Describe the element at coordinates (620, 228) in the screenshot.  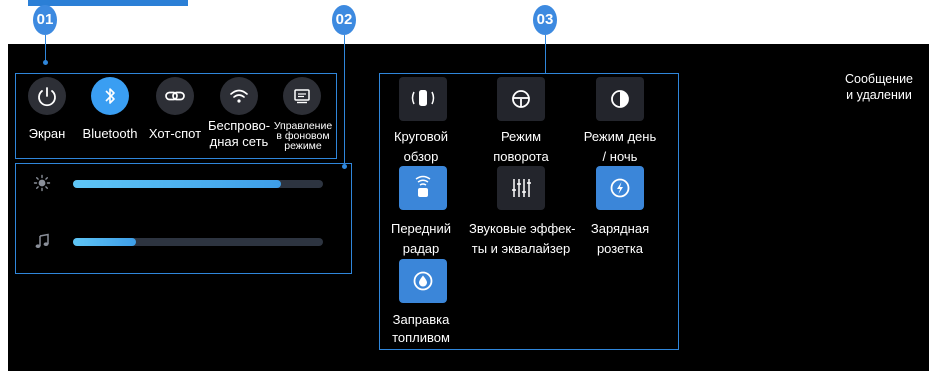
I see `charging-socket-label-1: Зарядная` at that location.